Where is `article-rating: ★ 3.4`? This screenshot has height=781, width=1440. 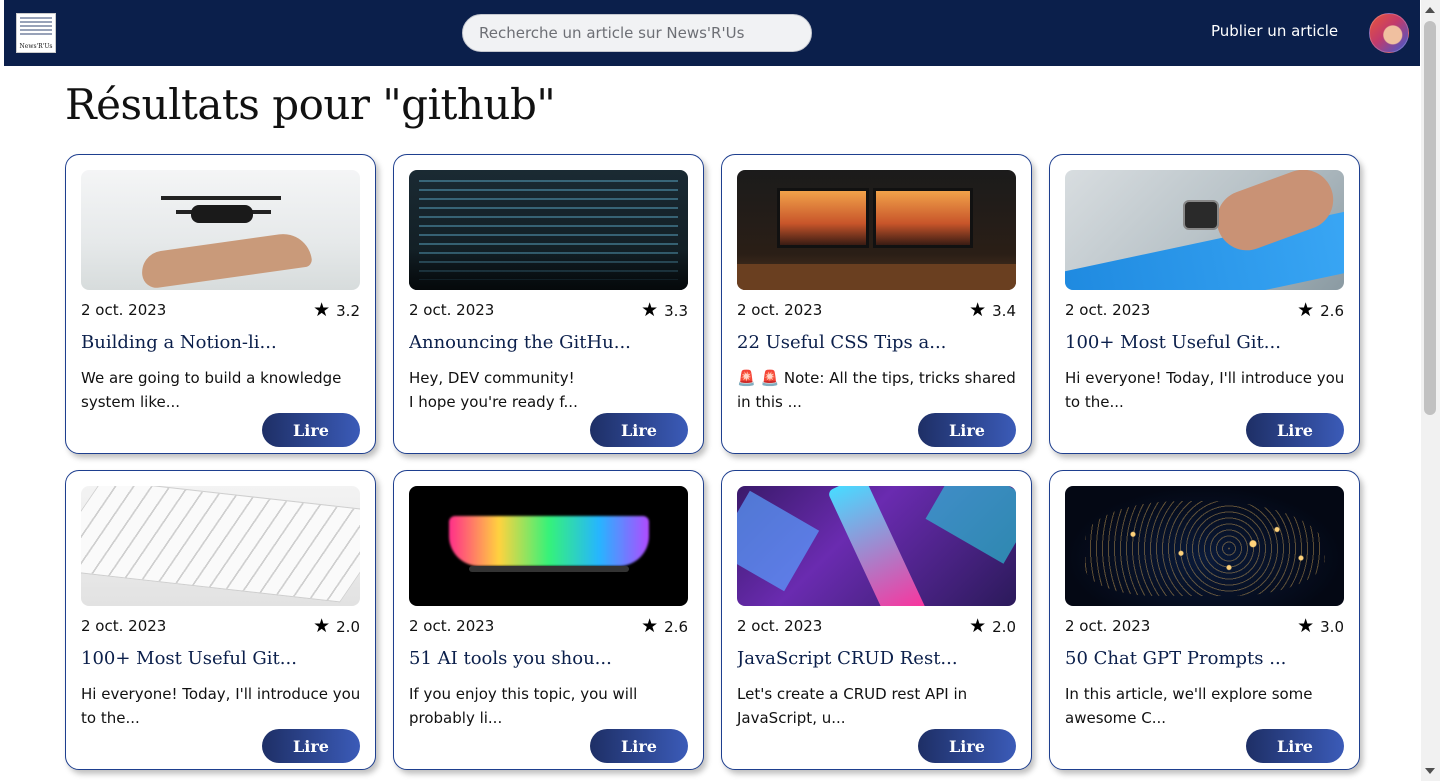
article-rating: ★ 3.4 is located at coordinates (992, 310).